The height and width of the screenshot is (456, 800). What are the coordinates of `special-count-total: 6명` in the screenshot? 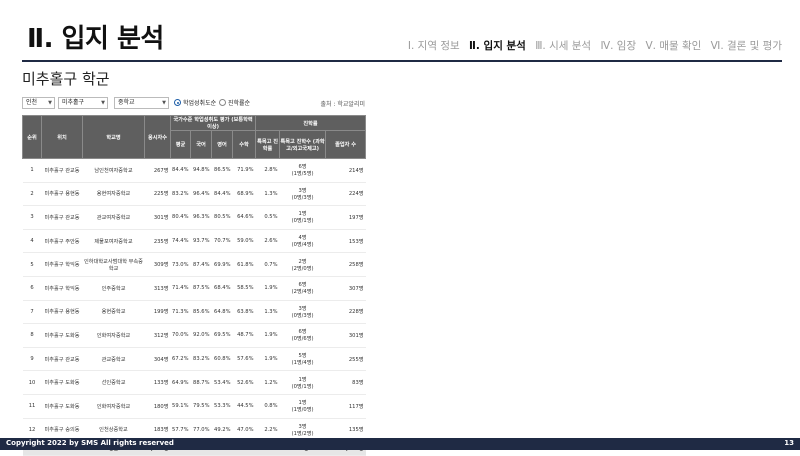 It's located at (302, 167).